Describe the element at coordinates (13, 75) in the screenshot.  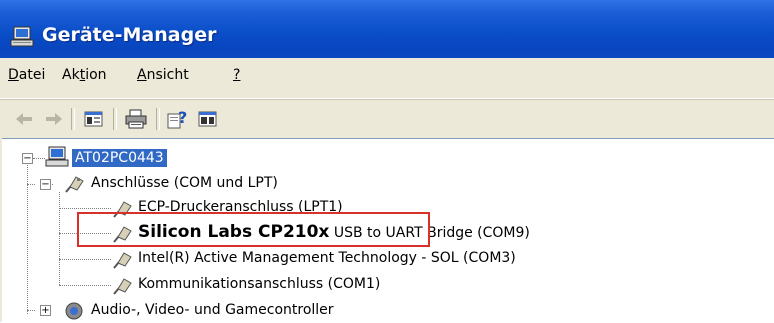
I see `menu-datei-mnemonic: D` at that location.